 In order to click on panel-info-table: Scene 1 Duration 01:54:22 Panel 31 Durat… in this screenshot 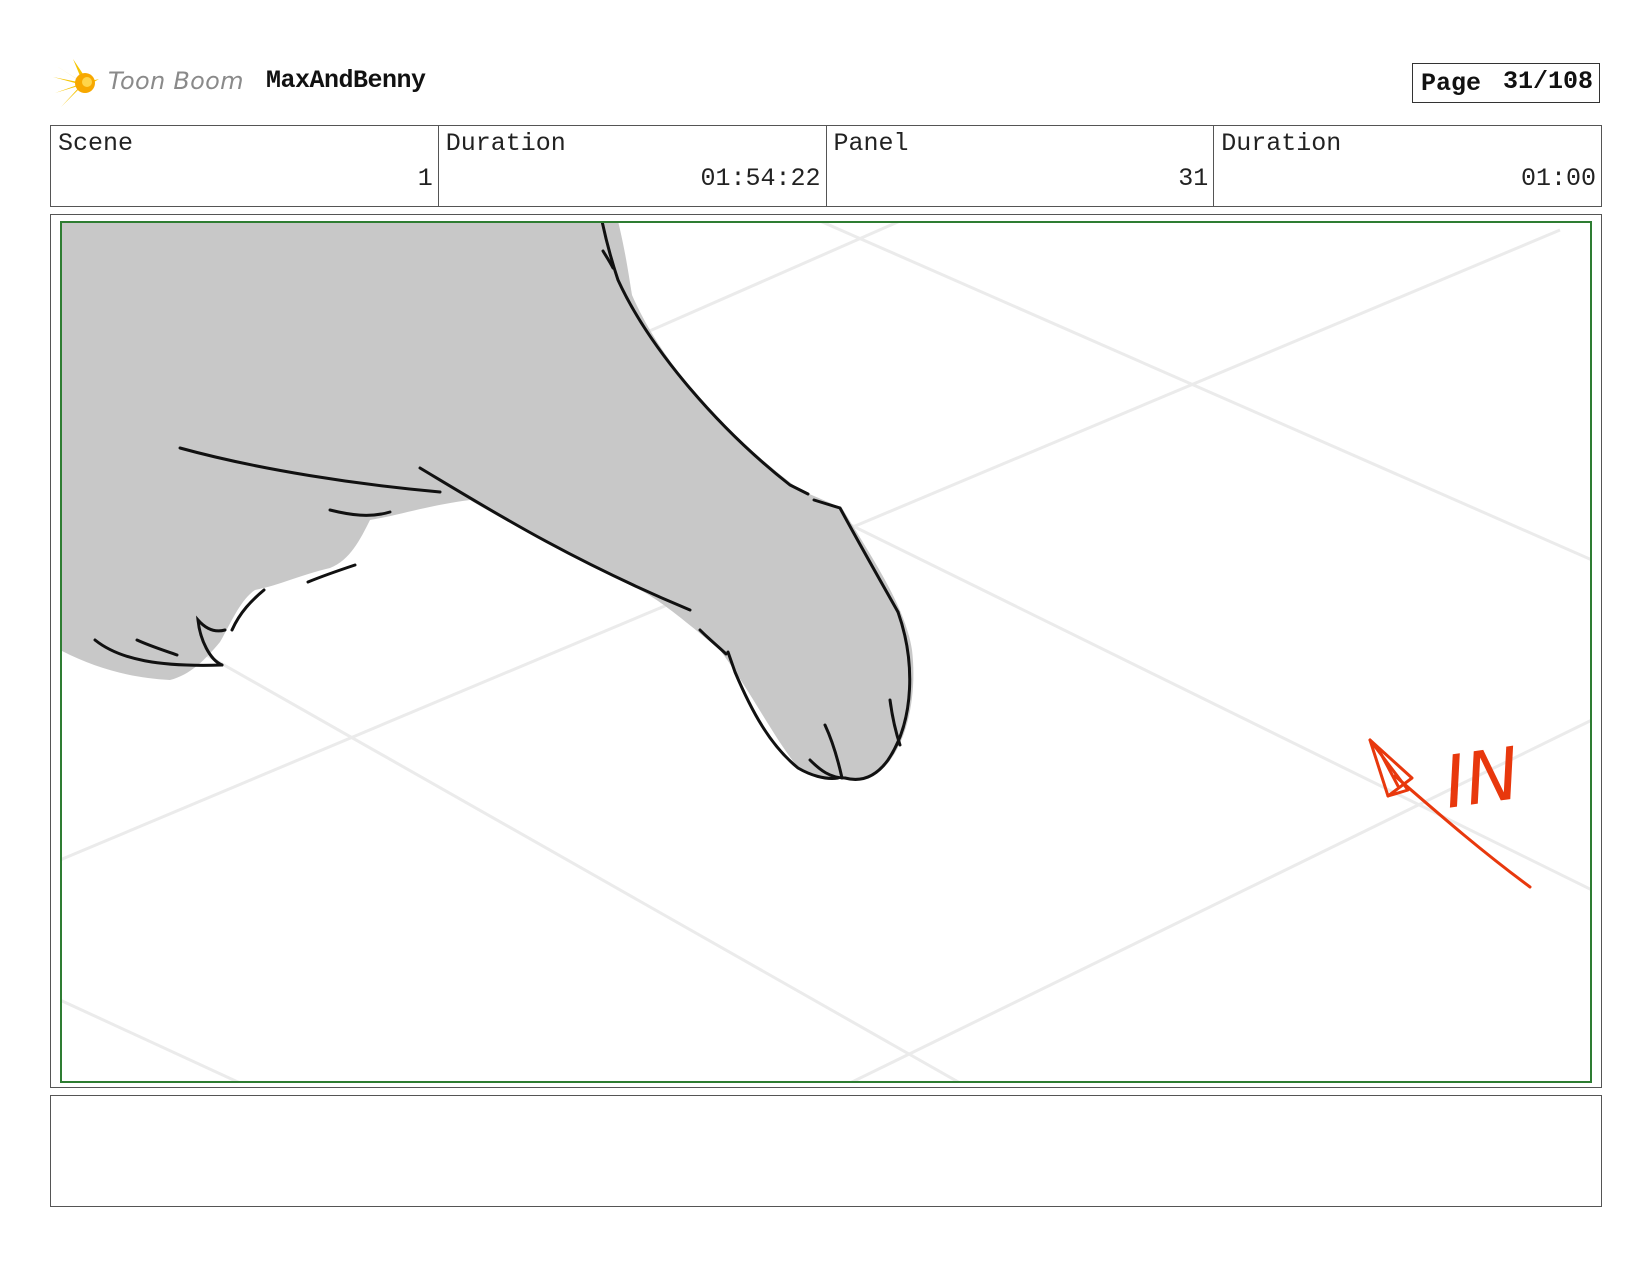, I will do `click(826, 166)`.